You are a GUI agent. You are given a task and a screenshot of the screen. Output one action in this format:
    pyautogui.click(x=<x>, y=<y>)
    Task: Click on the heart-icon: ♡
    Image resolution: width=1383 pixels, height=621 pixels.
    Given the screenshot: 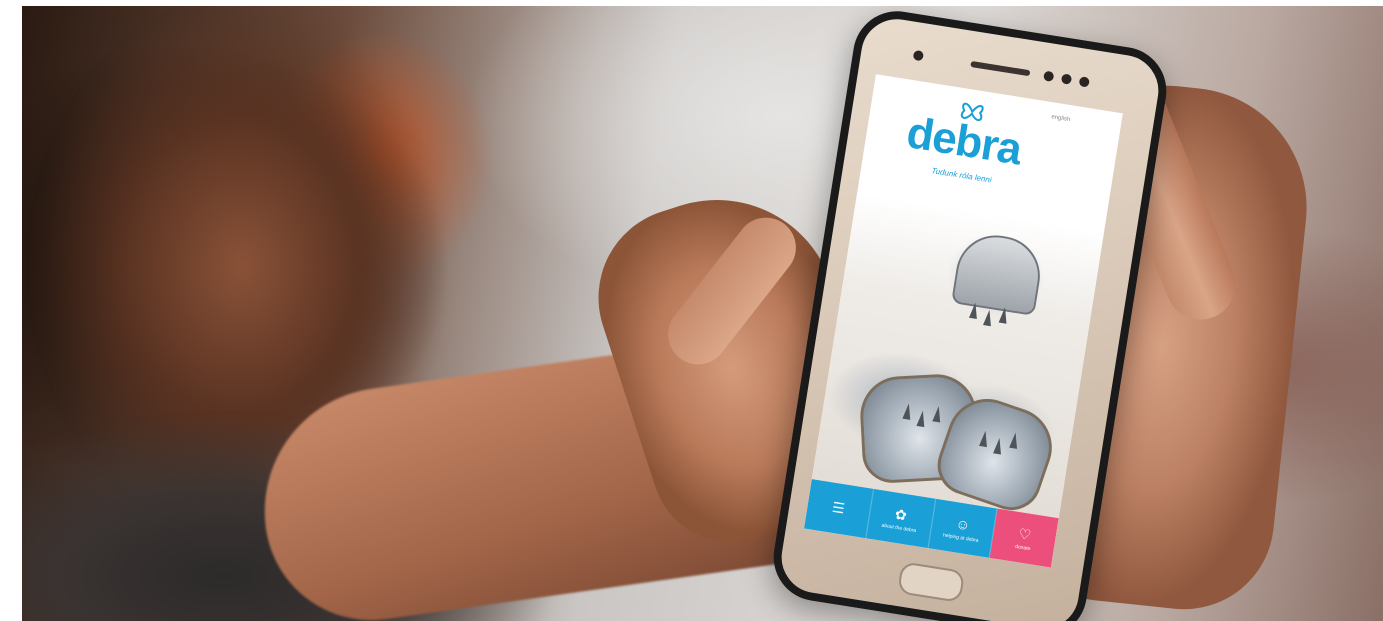 What is the action you would take?
    pyautogui.click(x=1025, y=533)
    